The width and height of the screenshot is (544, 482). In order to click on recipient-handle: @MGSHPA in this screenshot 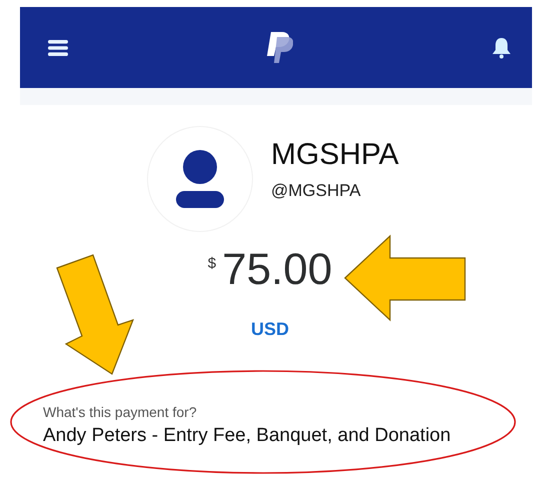, I will do `click(316, 190)`.